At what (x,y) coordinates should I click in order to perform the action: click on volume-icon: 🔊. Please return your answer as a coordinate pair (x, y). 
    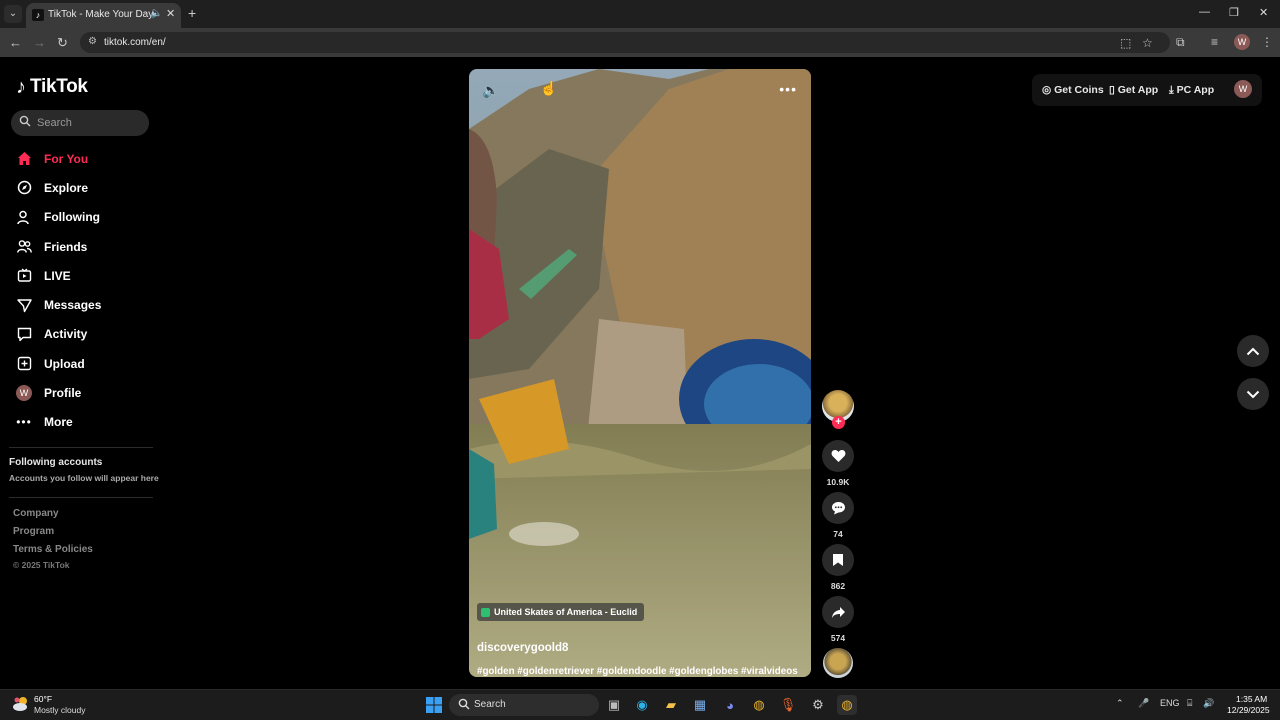
    Looking at the image, I should click on (1208, 703).